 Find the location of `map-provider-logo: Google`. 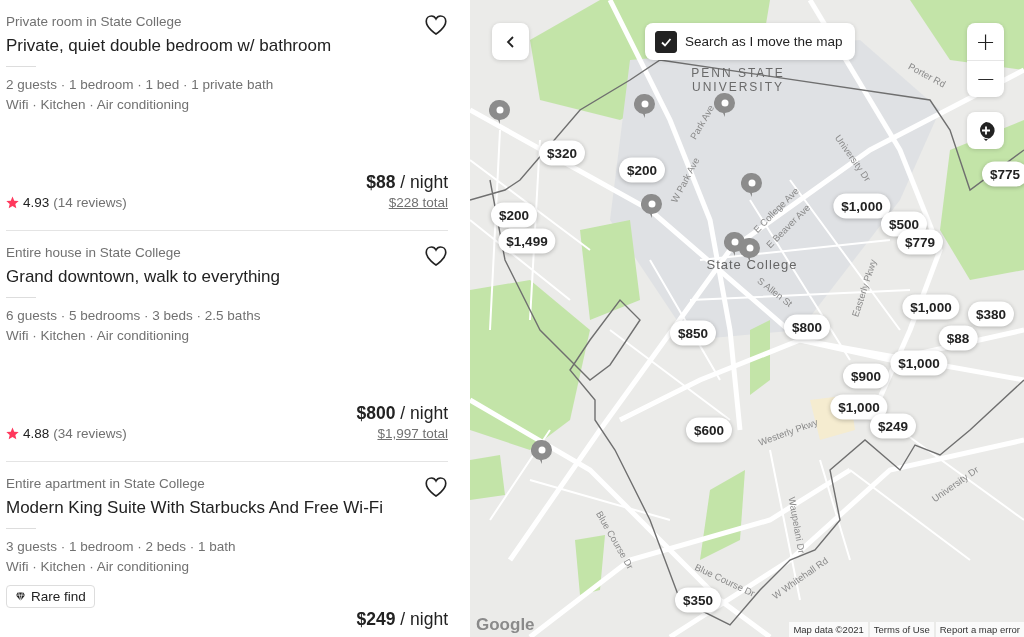

map-provider-logo: Google is located at coordinates (505, 625).